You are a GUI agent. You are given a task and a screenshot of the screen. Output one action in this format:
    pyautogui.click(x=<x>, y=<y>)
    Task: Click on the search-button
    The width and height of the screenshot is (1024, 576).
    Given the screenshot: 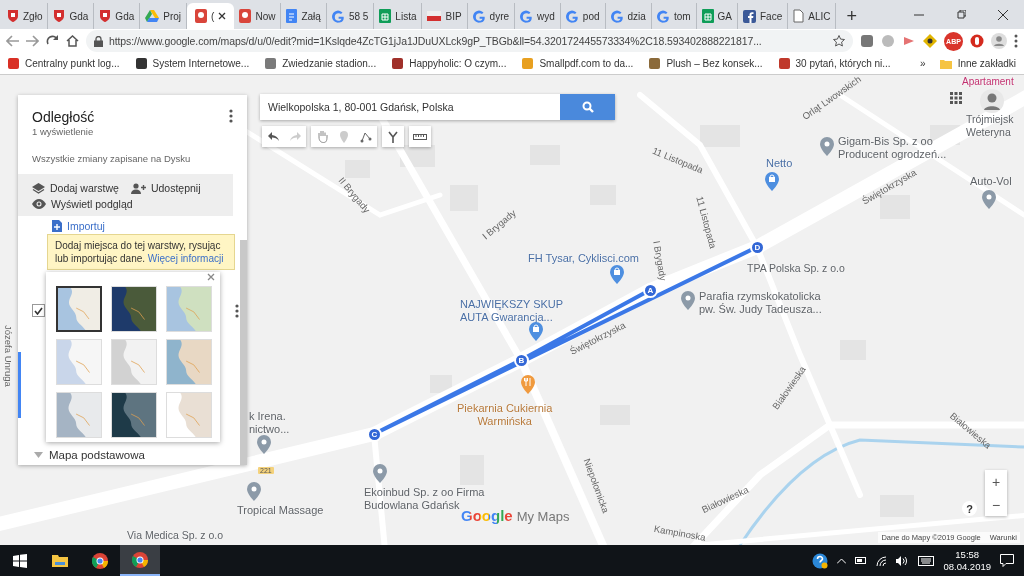 What is the action you would take?
    pyautogui.click(x=587, y=107)
    